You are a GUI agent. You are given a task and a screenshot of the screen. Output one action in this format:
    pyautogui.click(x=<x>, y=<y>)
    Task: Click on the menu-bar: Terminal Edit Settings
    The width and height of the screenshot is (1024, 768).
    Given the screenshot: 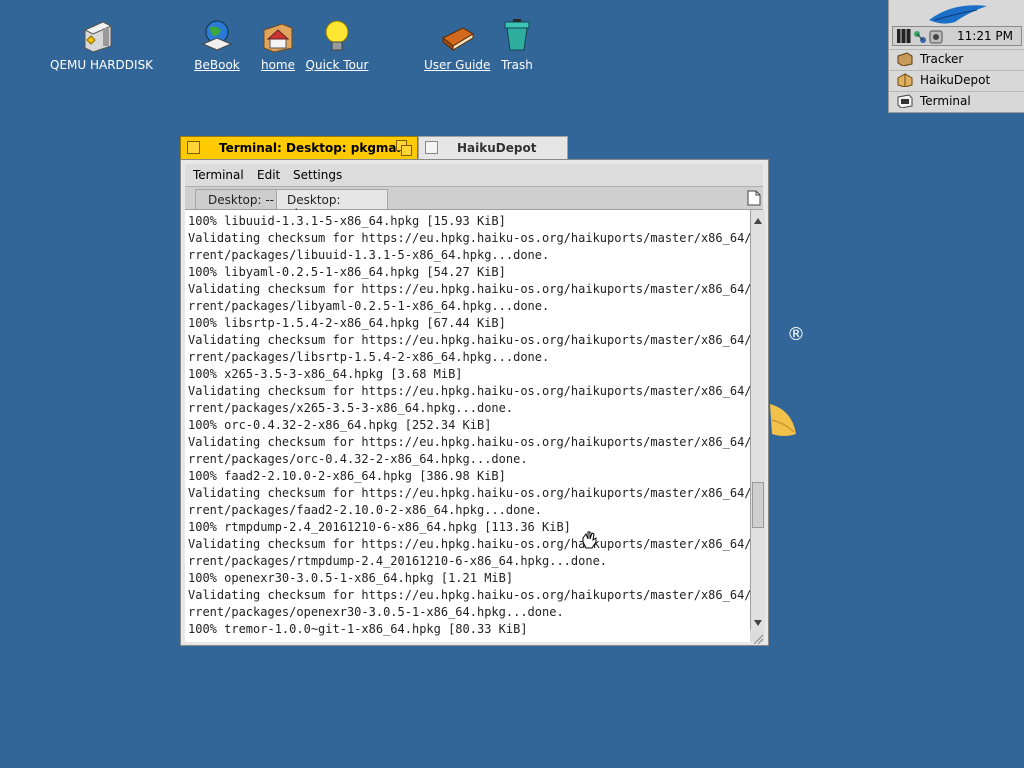 What is the action you would take?
    pyautogui.click(x=474, y=175)
    